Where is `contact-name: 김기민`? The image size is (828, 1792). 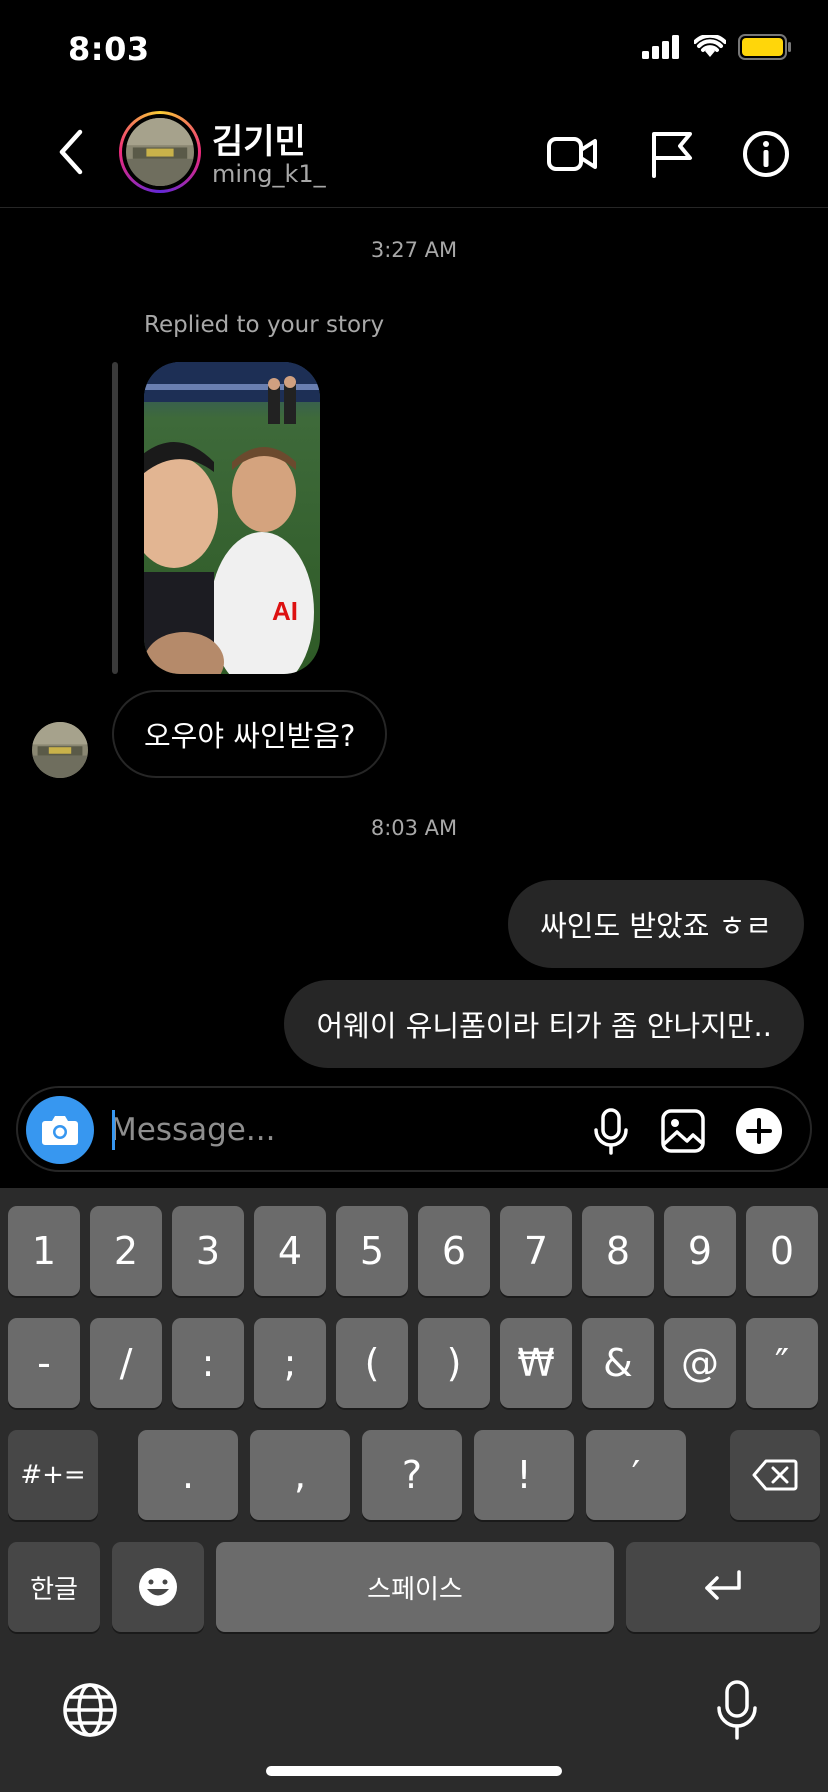
contact-name: 김기민 is located at coordinates (259, 138).